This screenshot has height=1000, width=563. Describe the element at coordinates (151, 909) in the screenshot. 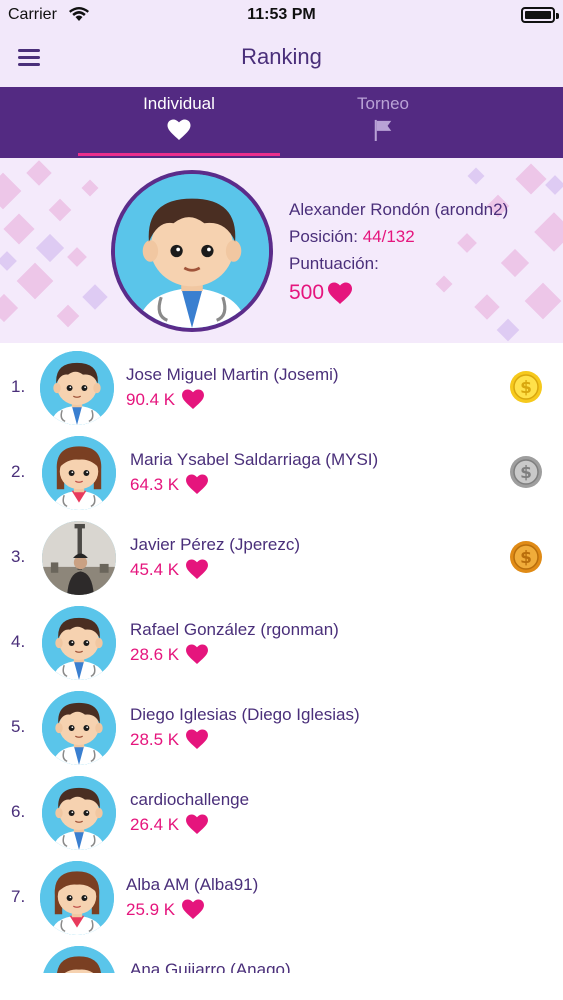

I see `points-value: 25.9 K` at that location.